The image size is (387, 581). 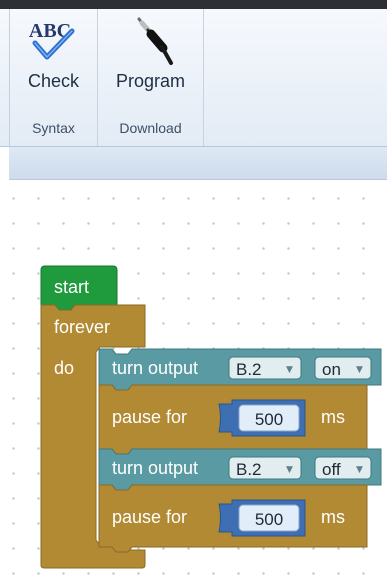 I want to click on turn-output-block: turn output B.2 ▼ on ▼, so click(x=240, y=369).